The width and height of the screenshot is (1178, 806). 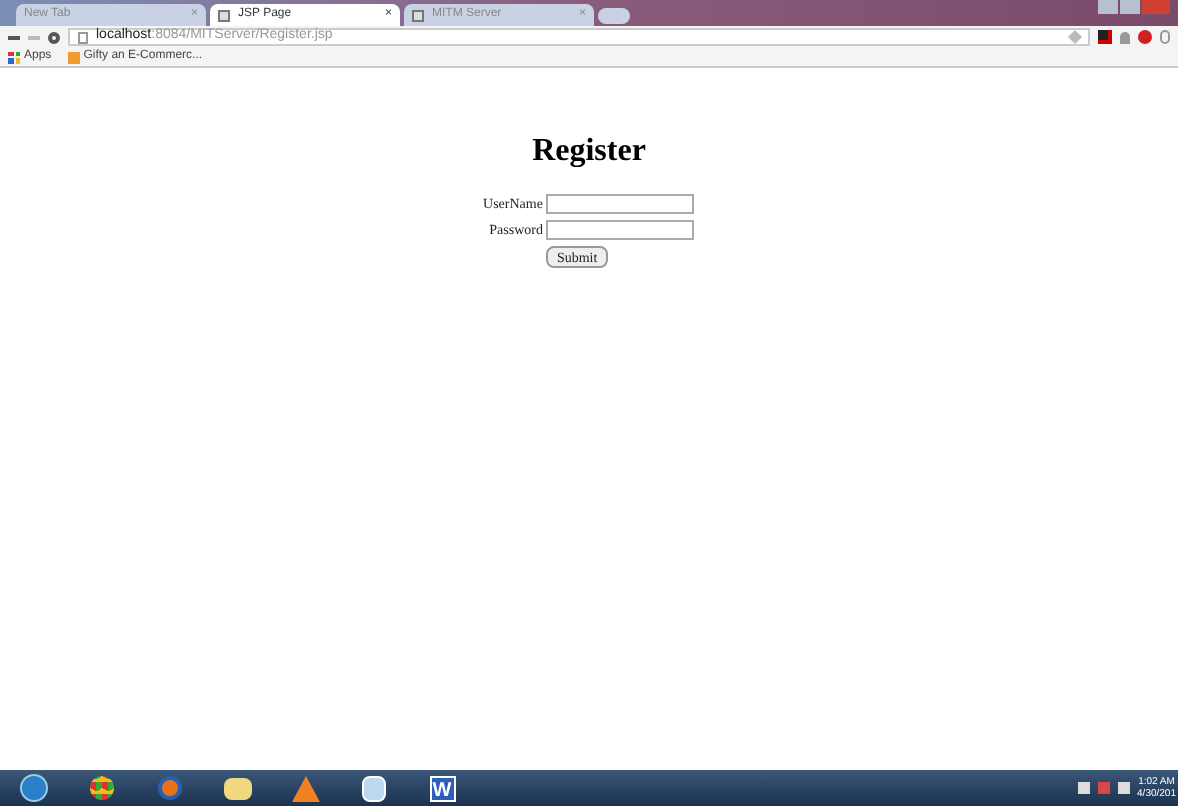 What do you see at coordinates (73, 57) in the screenshot?
I see `bookmark-icon` at bounding box center [73, 57].